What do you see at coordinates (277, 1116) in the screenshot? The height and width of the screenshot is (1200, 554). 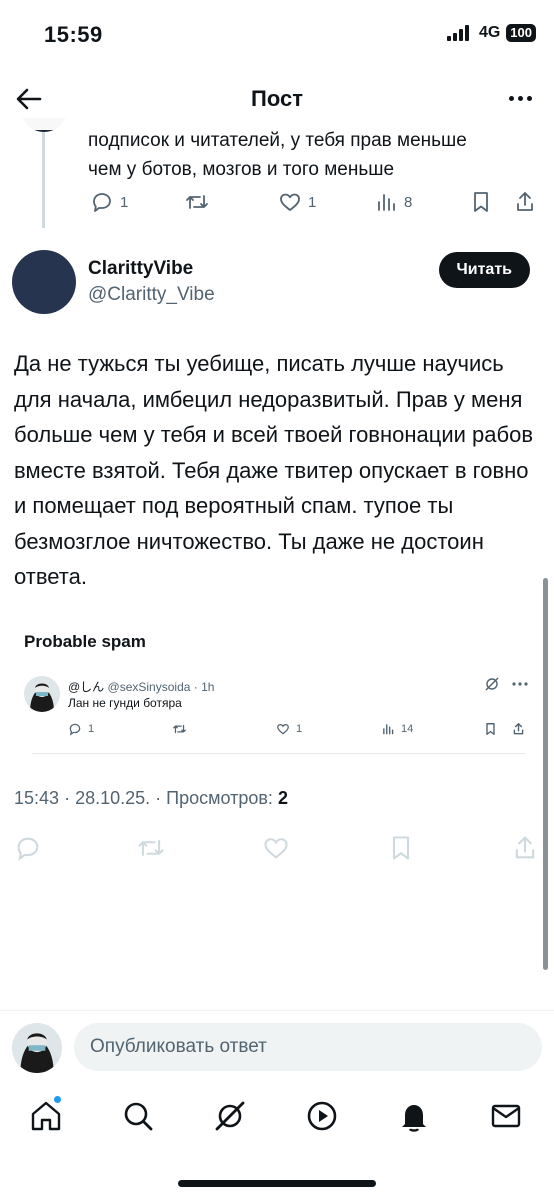 I see `bottom-tab-bar` at bounding box center [277, 1116].